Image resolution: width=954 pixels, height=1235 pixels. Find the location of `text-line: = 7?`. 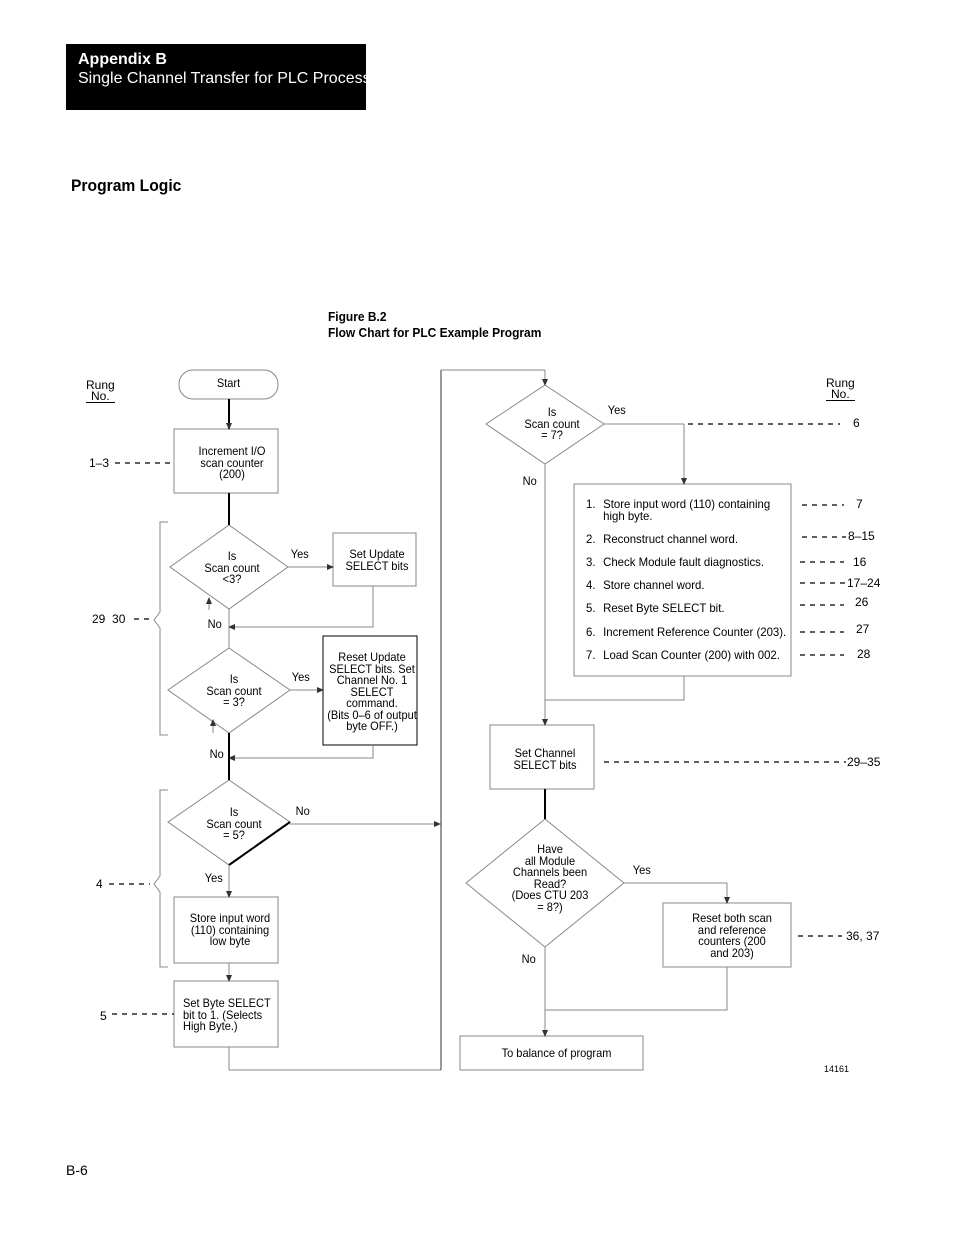

text-line: = 7? is located at coordinates (552, 435).